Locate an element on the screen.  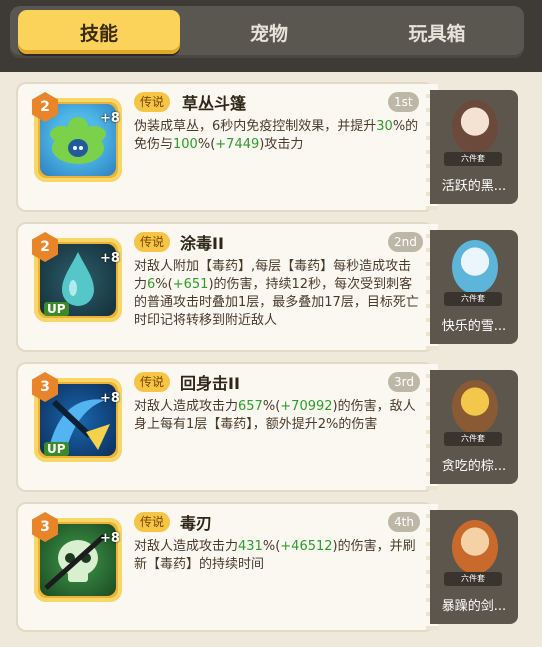
skill-rank: 1st is located at coordinates (403, 102).